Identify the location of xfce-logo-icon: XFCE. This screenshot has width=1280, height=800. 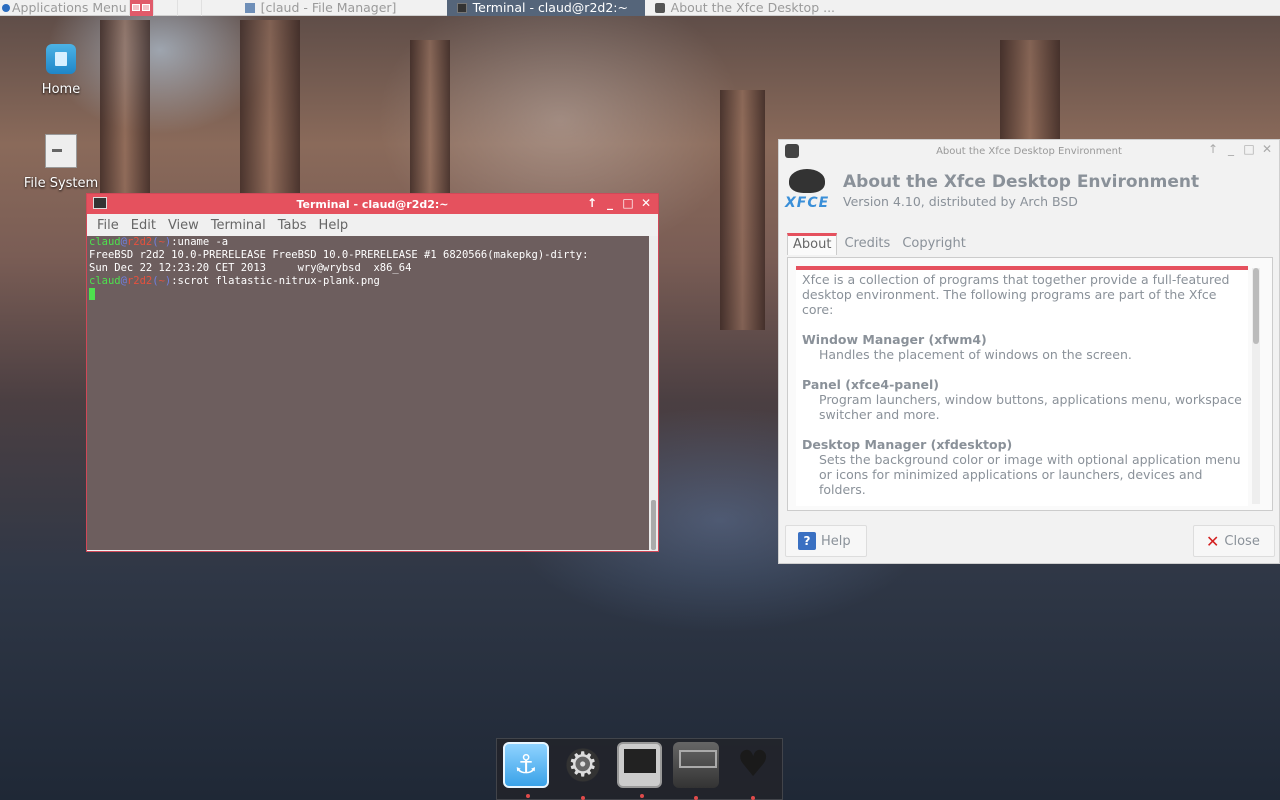
(808, 190).